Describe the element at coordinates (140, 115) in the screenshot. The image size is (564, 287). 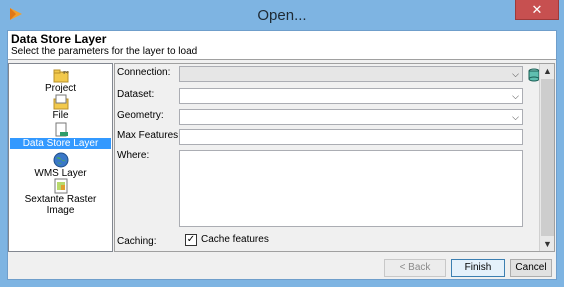
I see `geometry-label: Geometry:` at that location.